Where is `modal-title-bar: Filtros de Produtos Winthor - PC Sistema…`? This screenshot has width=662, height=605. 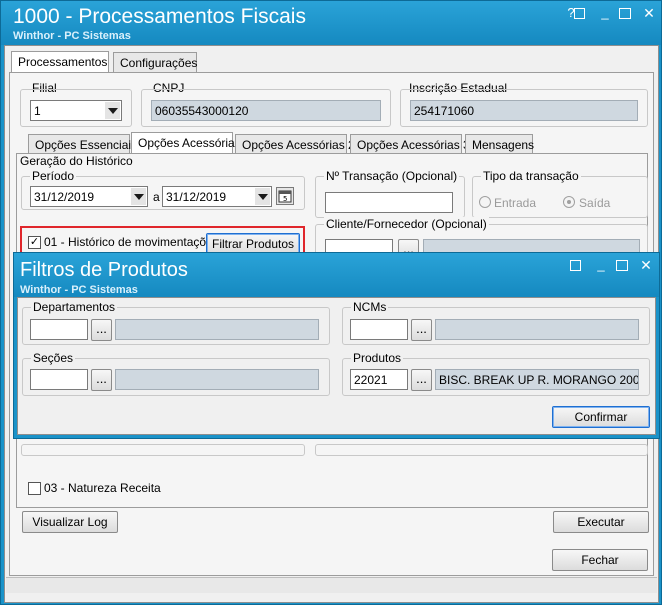 modal-title-bar: Filtros de Produtos Winthor - PC Sistema… is located at coordinates (336, 275).